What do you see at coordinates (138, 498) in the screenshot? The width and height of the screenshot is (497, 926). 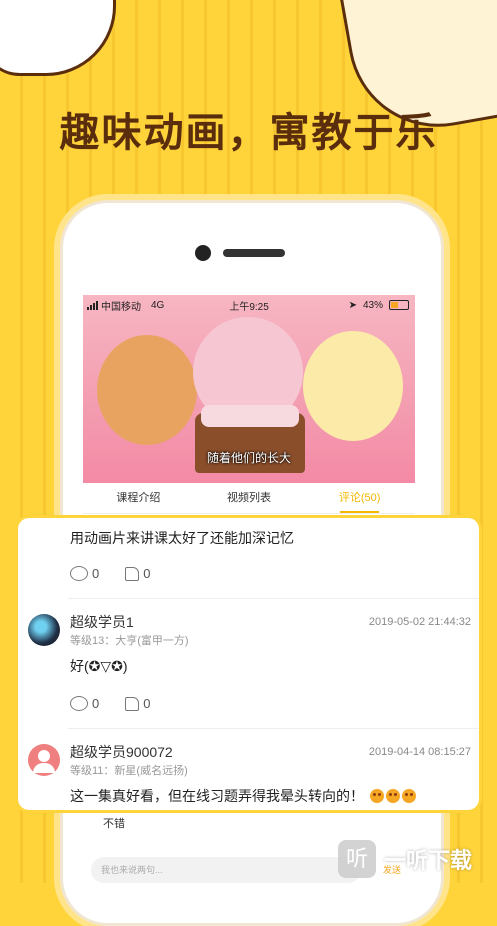 I see `tab-course-intro: 课程介绍` at bounding box center [138, 498].